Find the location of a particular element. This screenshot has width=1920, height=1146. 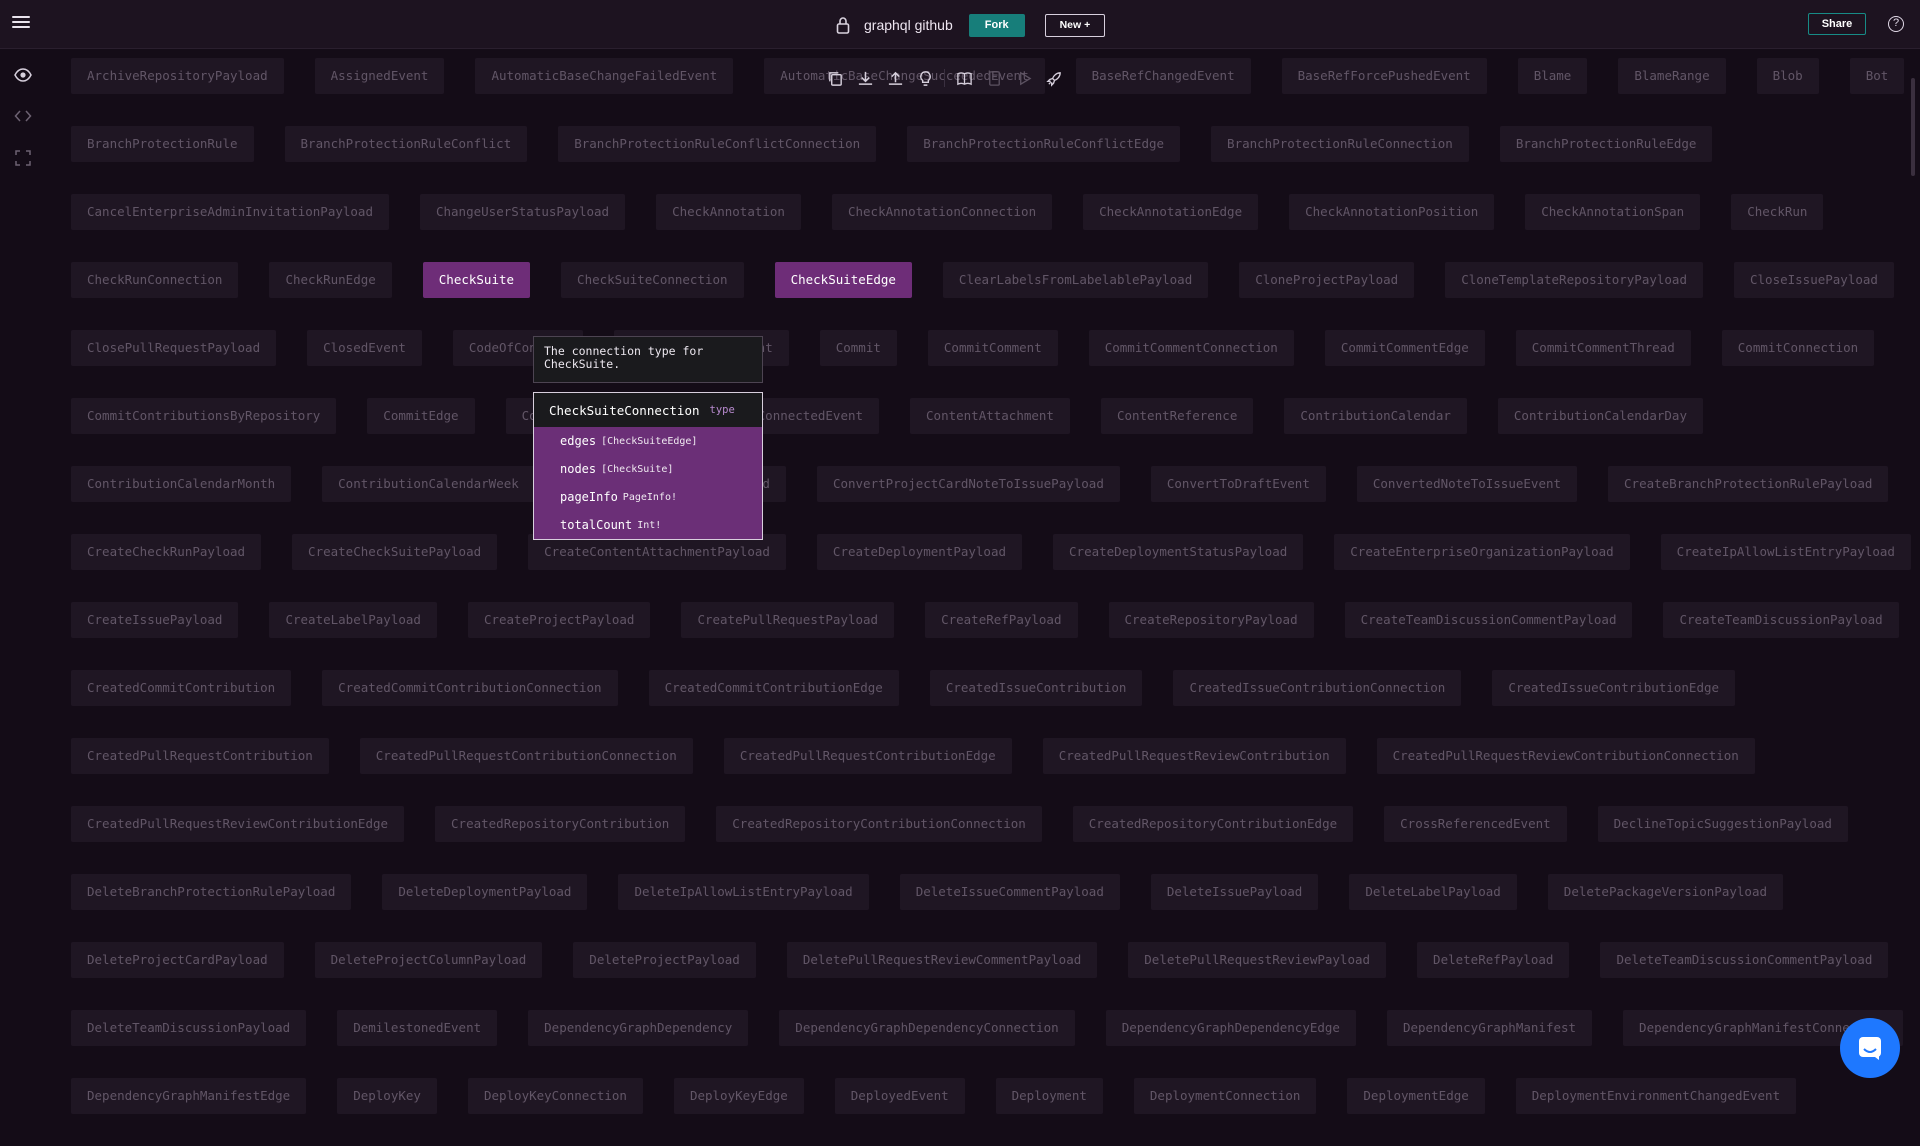

help-icon: ? is located at coordinates (1896, 24).